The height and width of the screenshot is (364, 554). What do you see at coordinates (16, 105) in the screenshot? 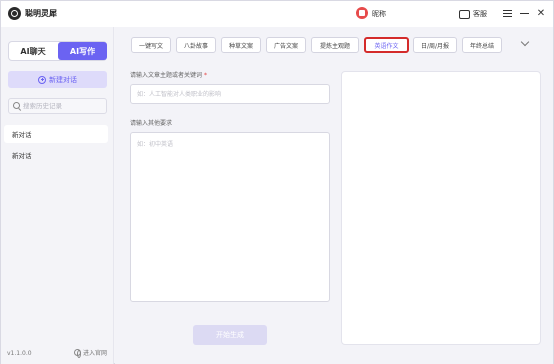
I see `search-icon` at bounding box center [16, 105].